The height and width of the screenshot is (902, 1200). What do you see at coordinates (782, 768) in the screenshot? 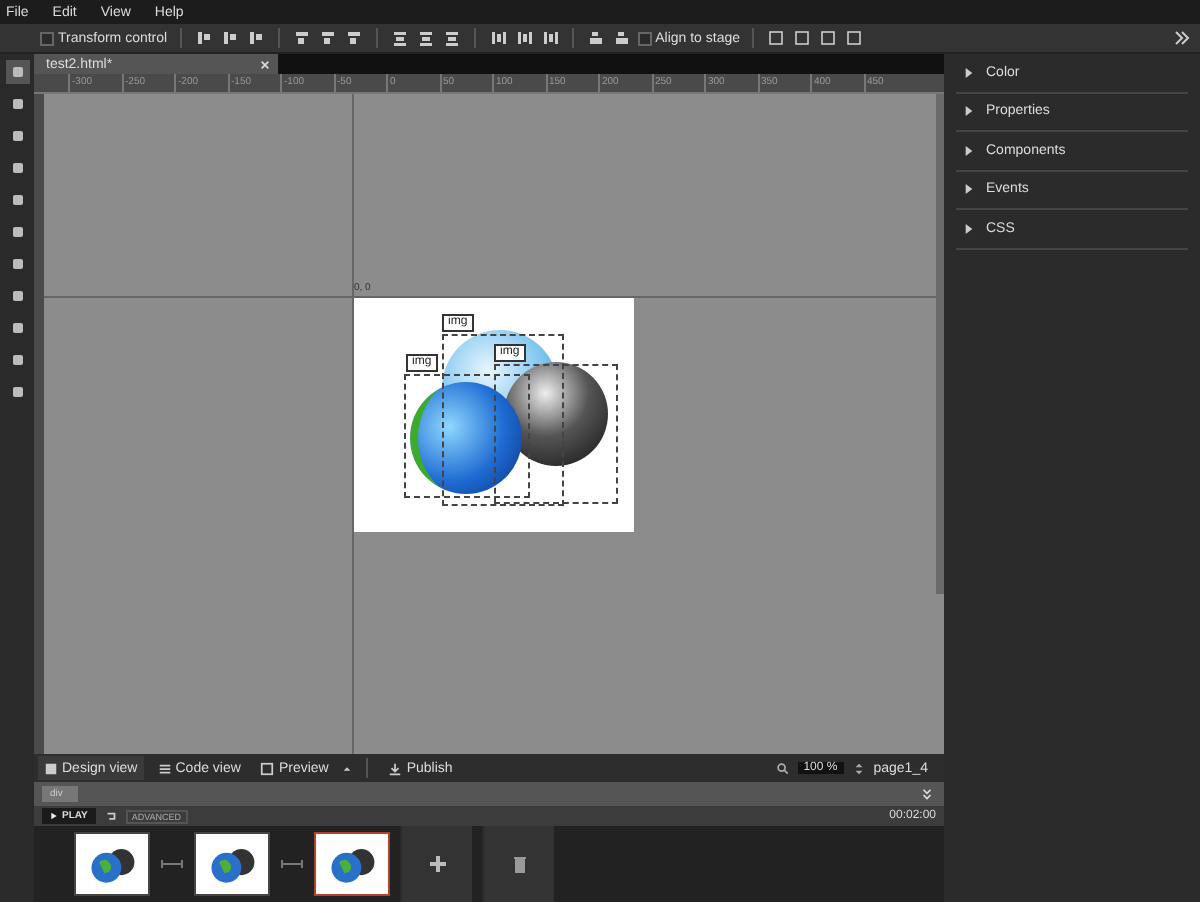
I see `zoom-icon` at bounding box center [782, 768].